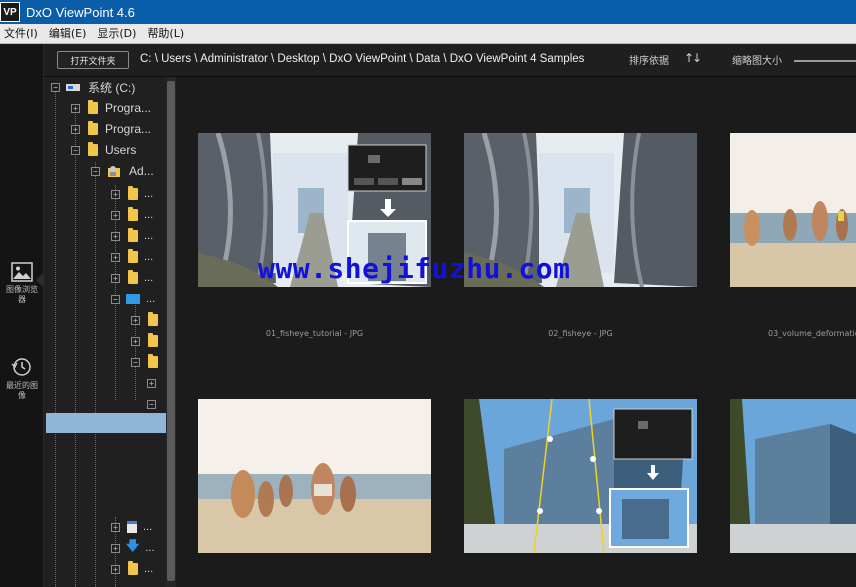  I want to click on menu-file: 文件(I), so click(22, 34).